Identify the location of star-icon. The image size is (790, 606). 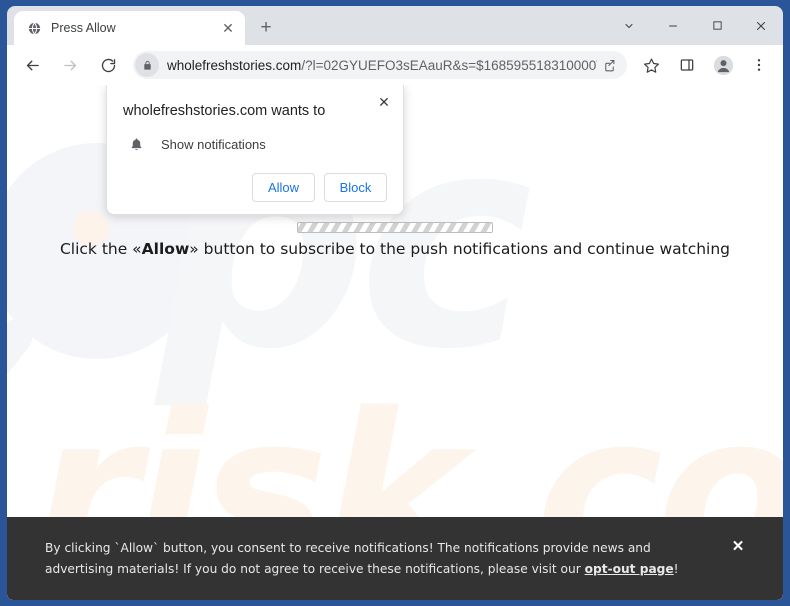
(651, 65).